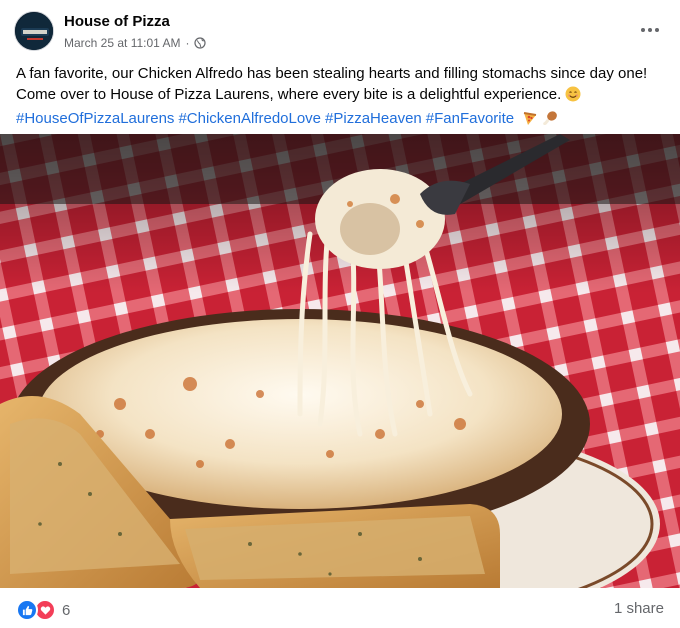 The width and height of the screenshot is (680, 628). What do you see at coordinates (373, 118) in the screenshot?
I see `hashtag-link: #PizzaHeaven` at bounding box center [373, 118].